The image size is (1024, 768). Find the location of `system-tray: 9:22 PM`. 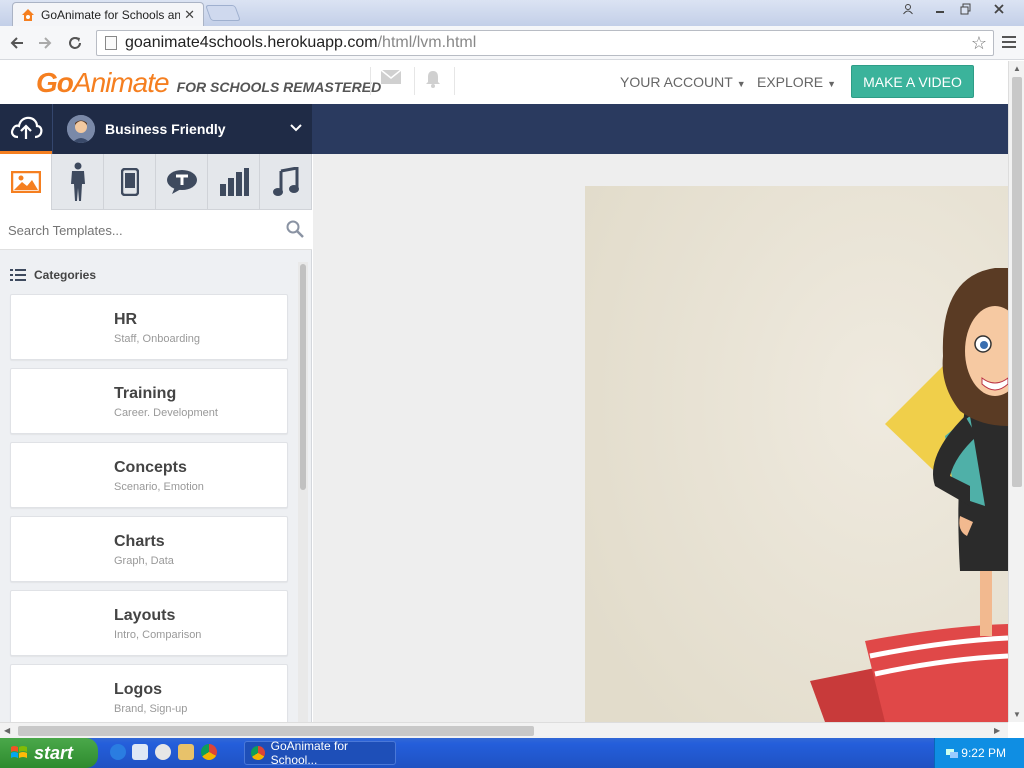

system-tray: 9:22 PM is located at coordinates (979, 753).